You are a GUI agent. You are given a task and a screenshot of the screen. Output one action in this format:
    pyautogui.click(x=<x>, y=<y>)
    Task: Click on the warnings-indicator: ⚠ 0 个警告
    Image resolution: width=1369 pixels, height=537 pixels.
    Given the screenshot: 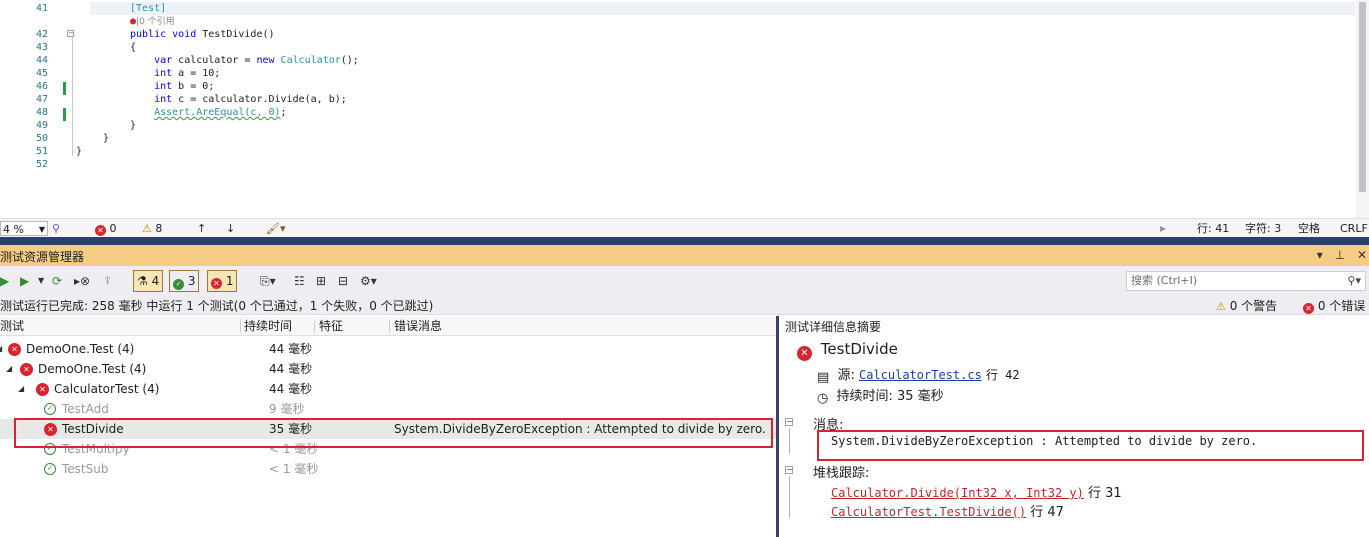 What is the action you would take?
    pyautogui.click(x=1246, y=305)
    